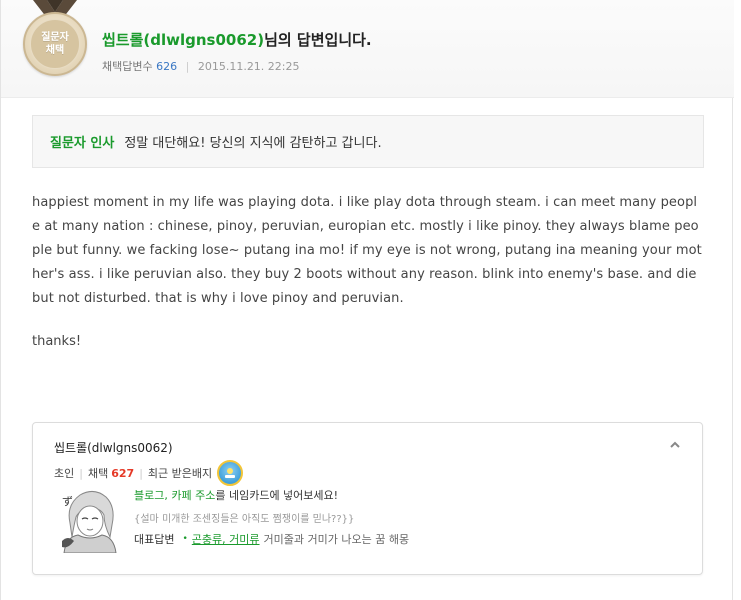 Image resolution: width=741 pixels, height=600 pixels. What do you see at coordinates (253, 143) in the screenshot?
I see `greeting-text: 정말 대단해요! 당신의 지식에 감탄하고 갑니다.` at bounding box center [253, 143].